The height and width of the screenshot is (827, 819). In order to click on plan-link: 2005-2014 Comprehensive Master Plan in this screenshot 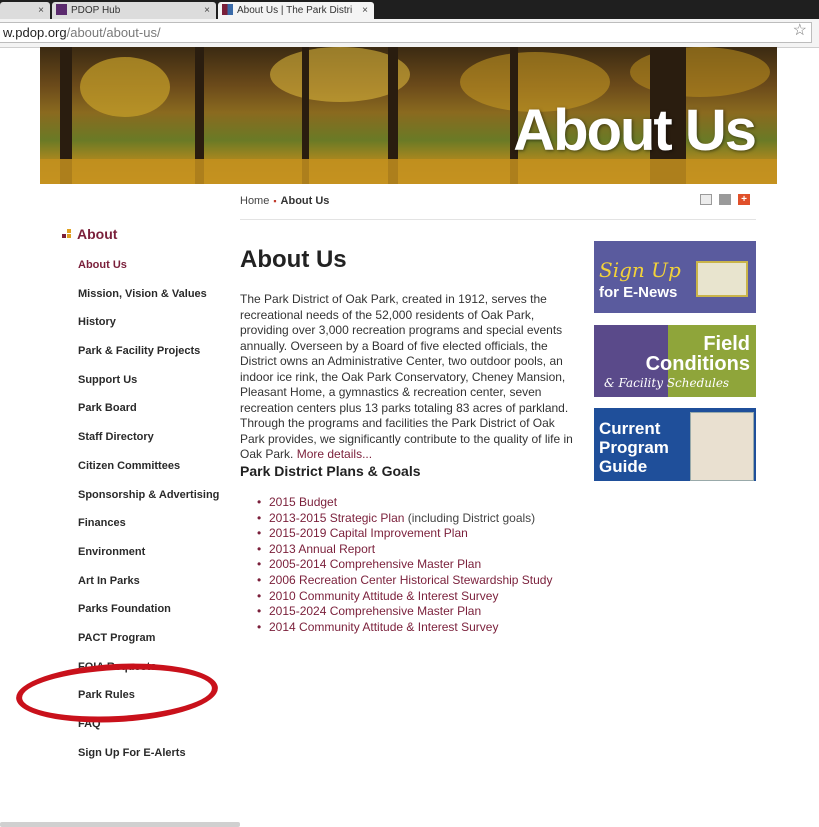, I will do `click(375, 564)`.